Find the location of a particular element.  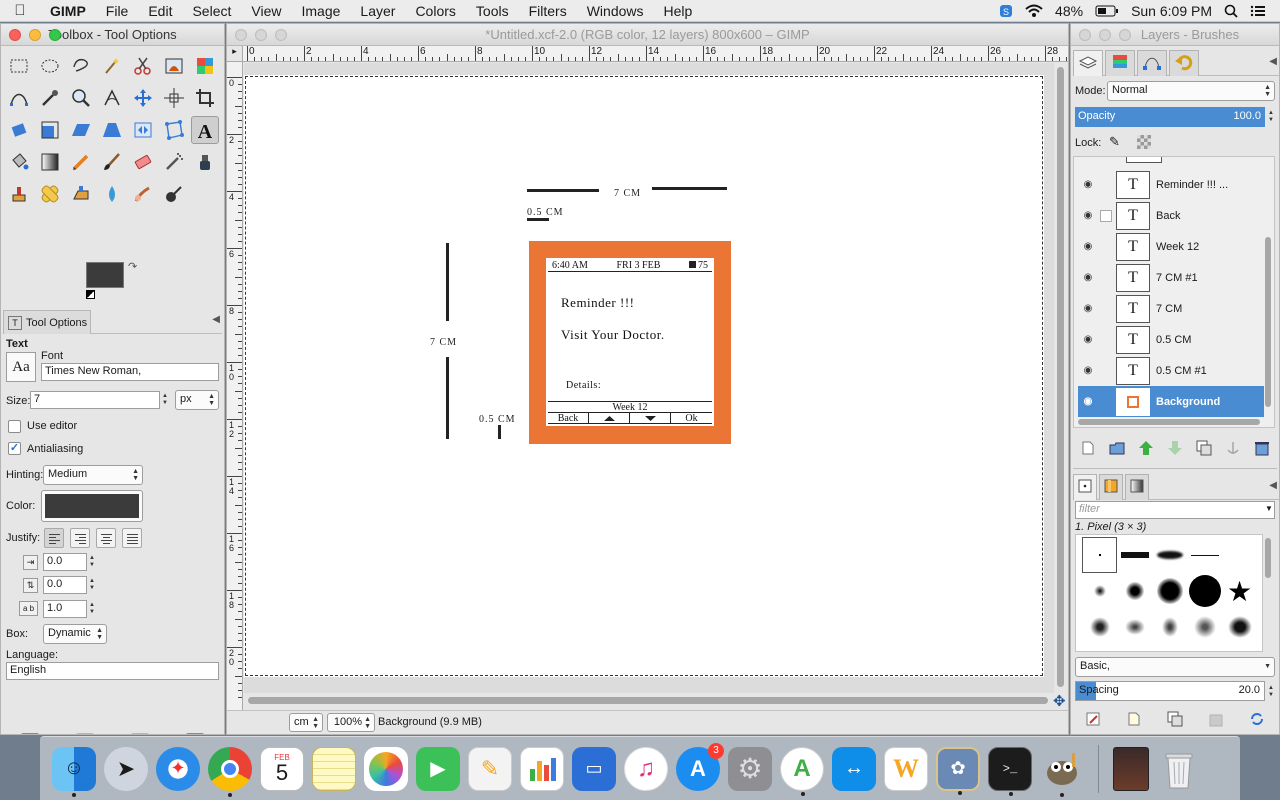

spacing-slider: Spacing 20.0 is located at coordinates (1170, 691).